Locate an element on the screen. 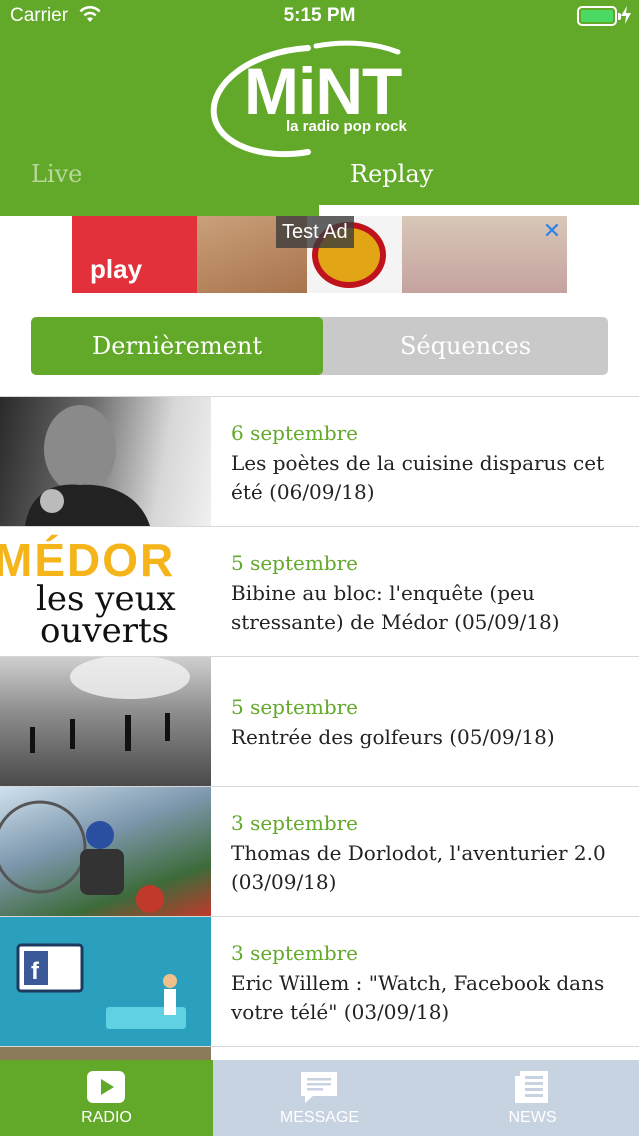 Image resolution: width=639 pixels, height=1136 pixels. segment-recent: Dernièrement is located at coordinates (177, 346).